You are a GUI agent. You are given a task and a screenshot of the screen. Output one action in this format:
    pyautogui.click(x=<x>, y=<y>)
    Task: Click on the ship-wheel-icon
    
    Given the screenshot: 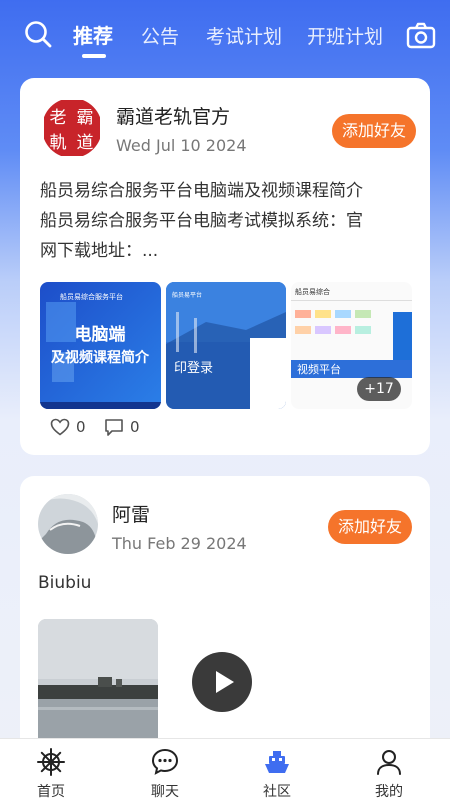 What is the action you would take?
    pyautogui.click(x=51, y=762)
    